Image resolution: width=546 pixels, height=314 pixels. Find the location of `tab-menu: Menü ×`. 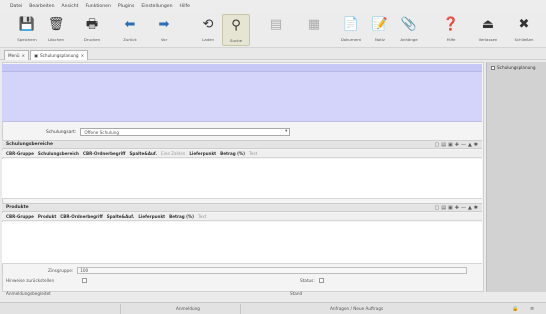

tab-menu: Menü × is located at coordinates (17, 55).